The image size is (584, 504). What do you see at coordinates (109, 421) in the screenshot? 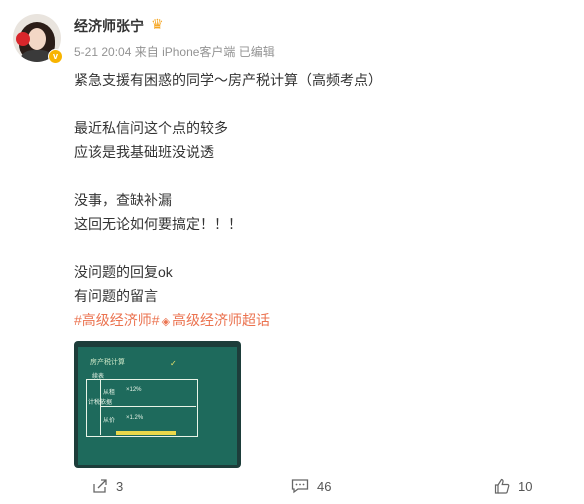
I see `board-row-label: 从价` at bounding box center [109, 421].